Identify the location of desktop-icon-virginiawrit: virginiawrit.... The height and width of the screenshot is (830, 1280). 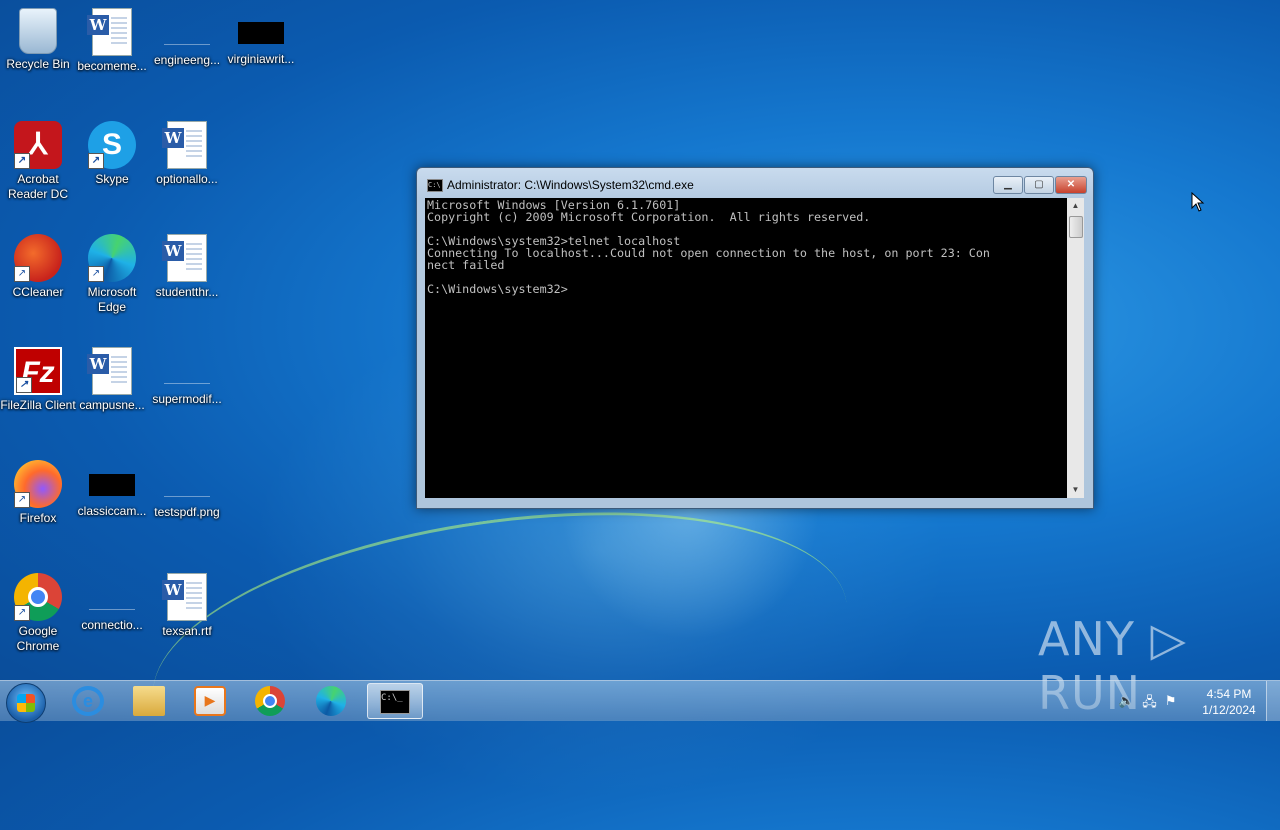
(261, 34).